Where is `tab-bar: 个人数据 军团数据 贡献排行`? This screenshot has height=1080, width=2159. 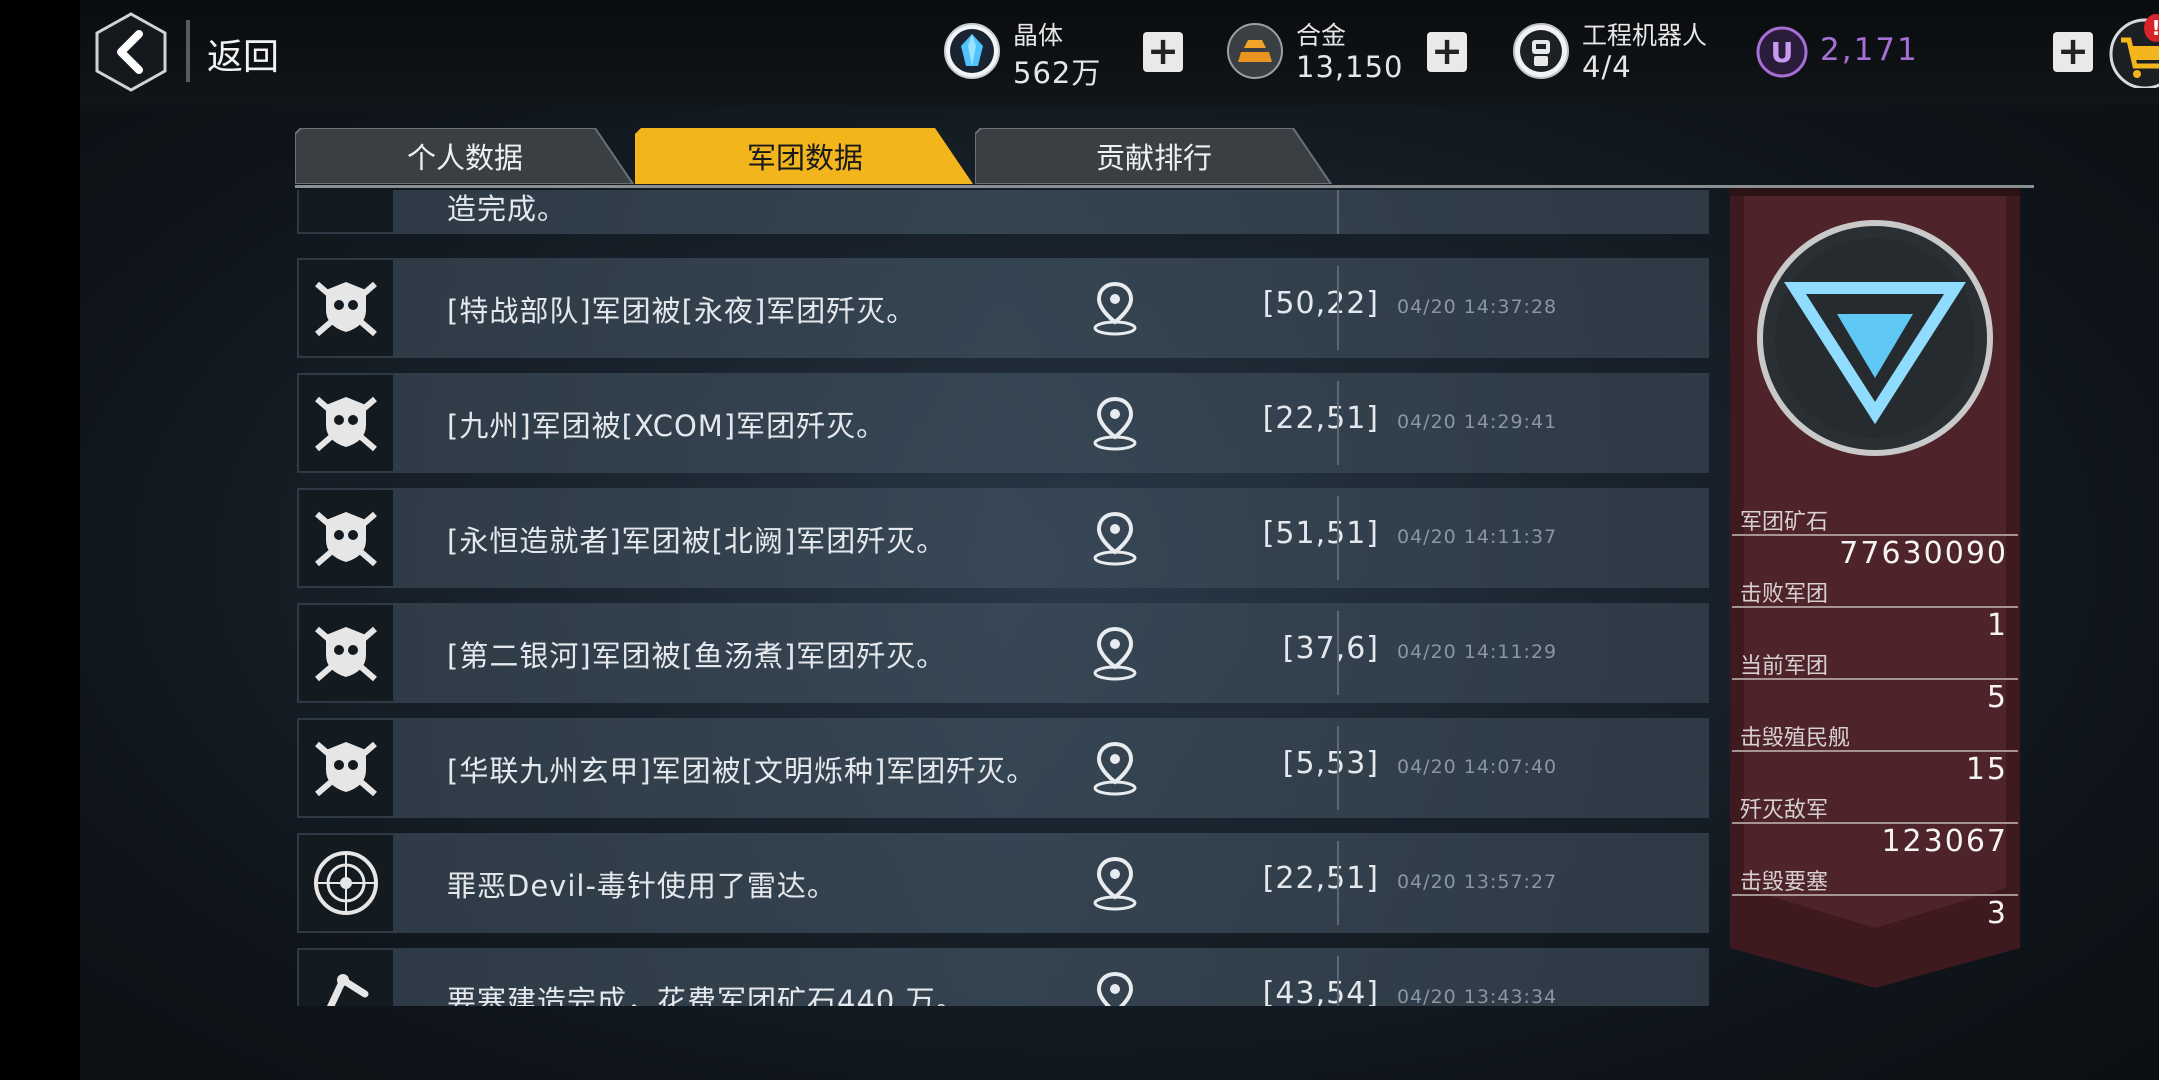
tab-bar: 个人数据 军团数据 贡献排行 is located at coordinates (1164, 158).